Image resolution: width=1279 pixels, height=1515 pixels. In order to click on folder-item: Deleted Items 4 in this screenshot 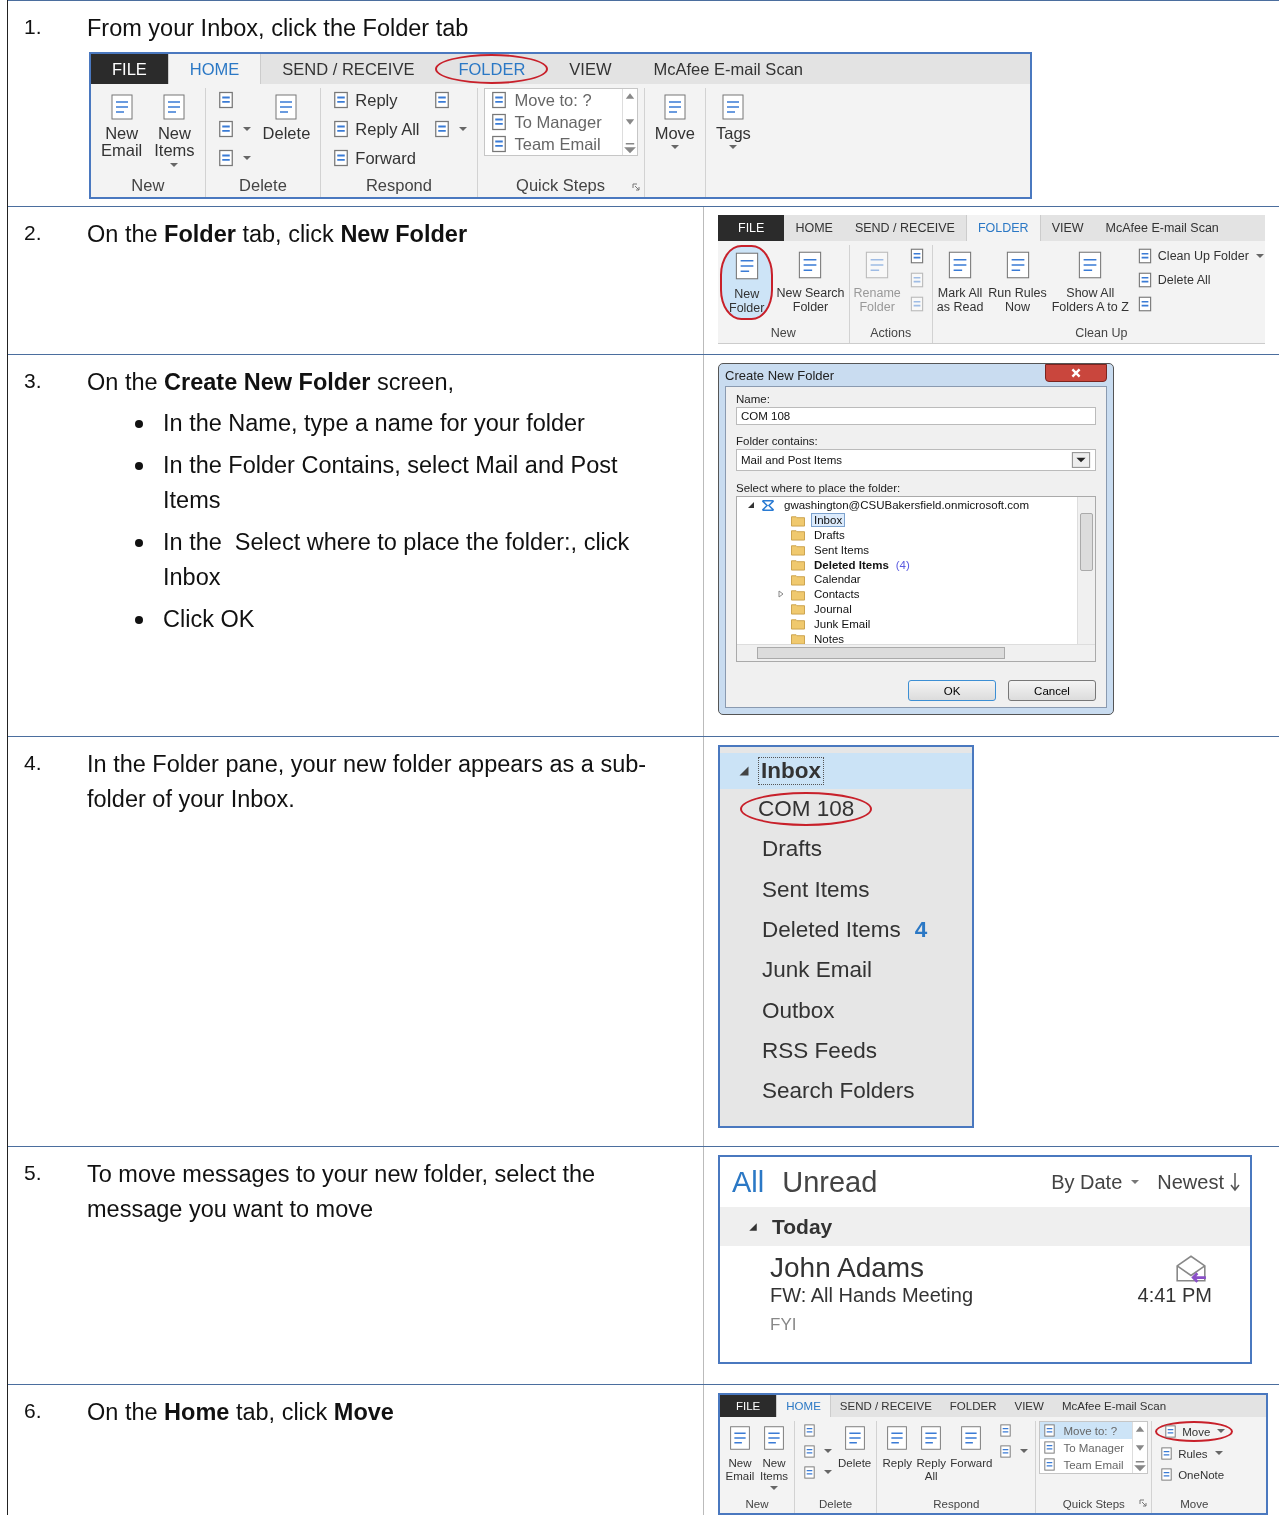, I will do `click(846, 930)`.